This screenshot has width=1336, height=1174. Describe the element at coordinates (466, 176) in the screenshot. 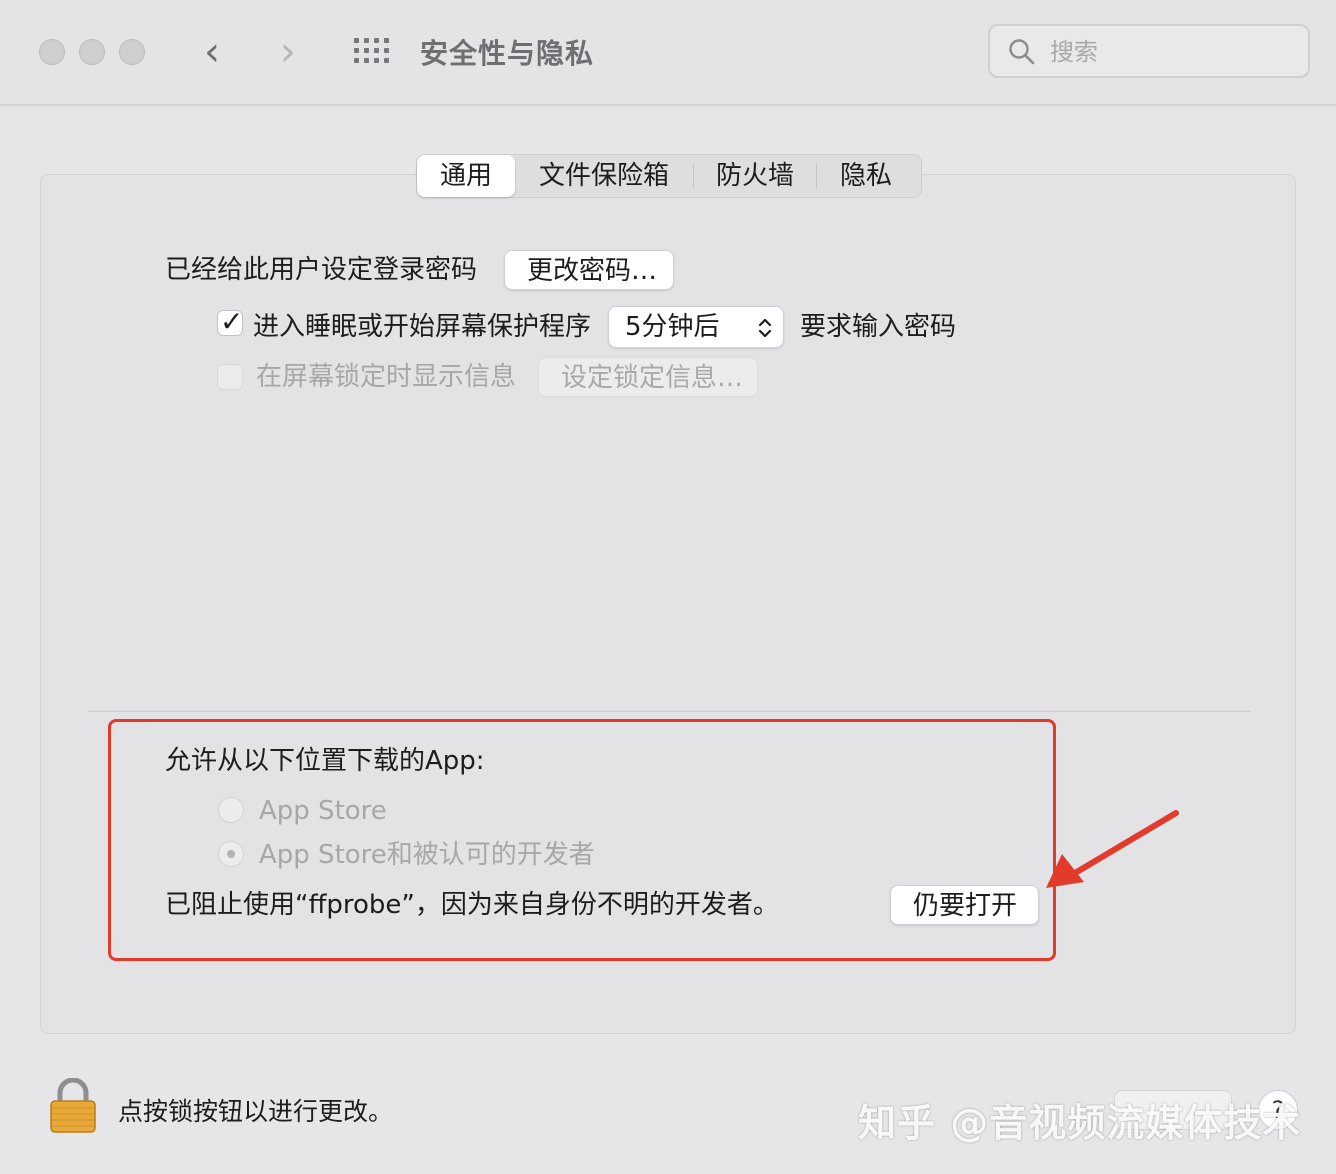

I see `tab-general: 通用` at that location.